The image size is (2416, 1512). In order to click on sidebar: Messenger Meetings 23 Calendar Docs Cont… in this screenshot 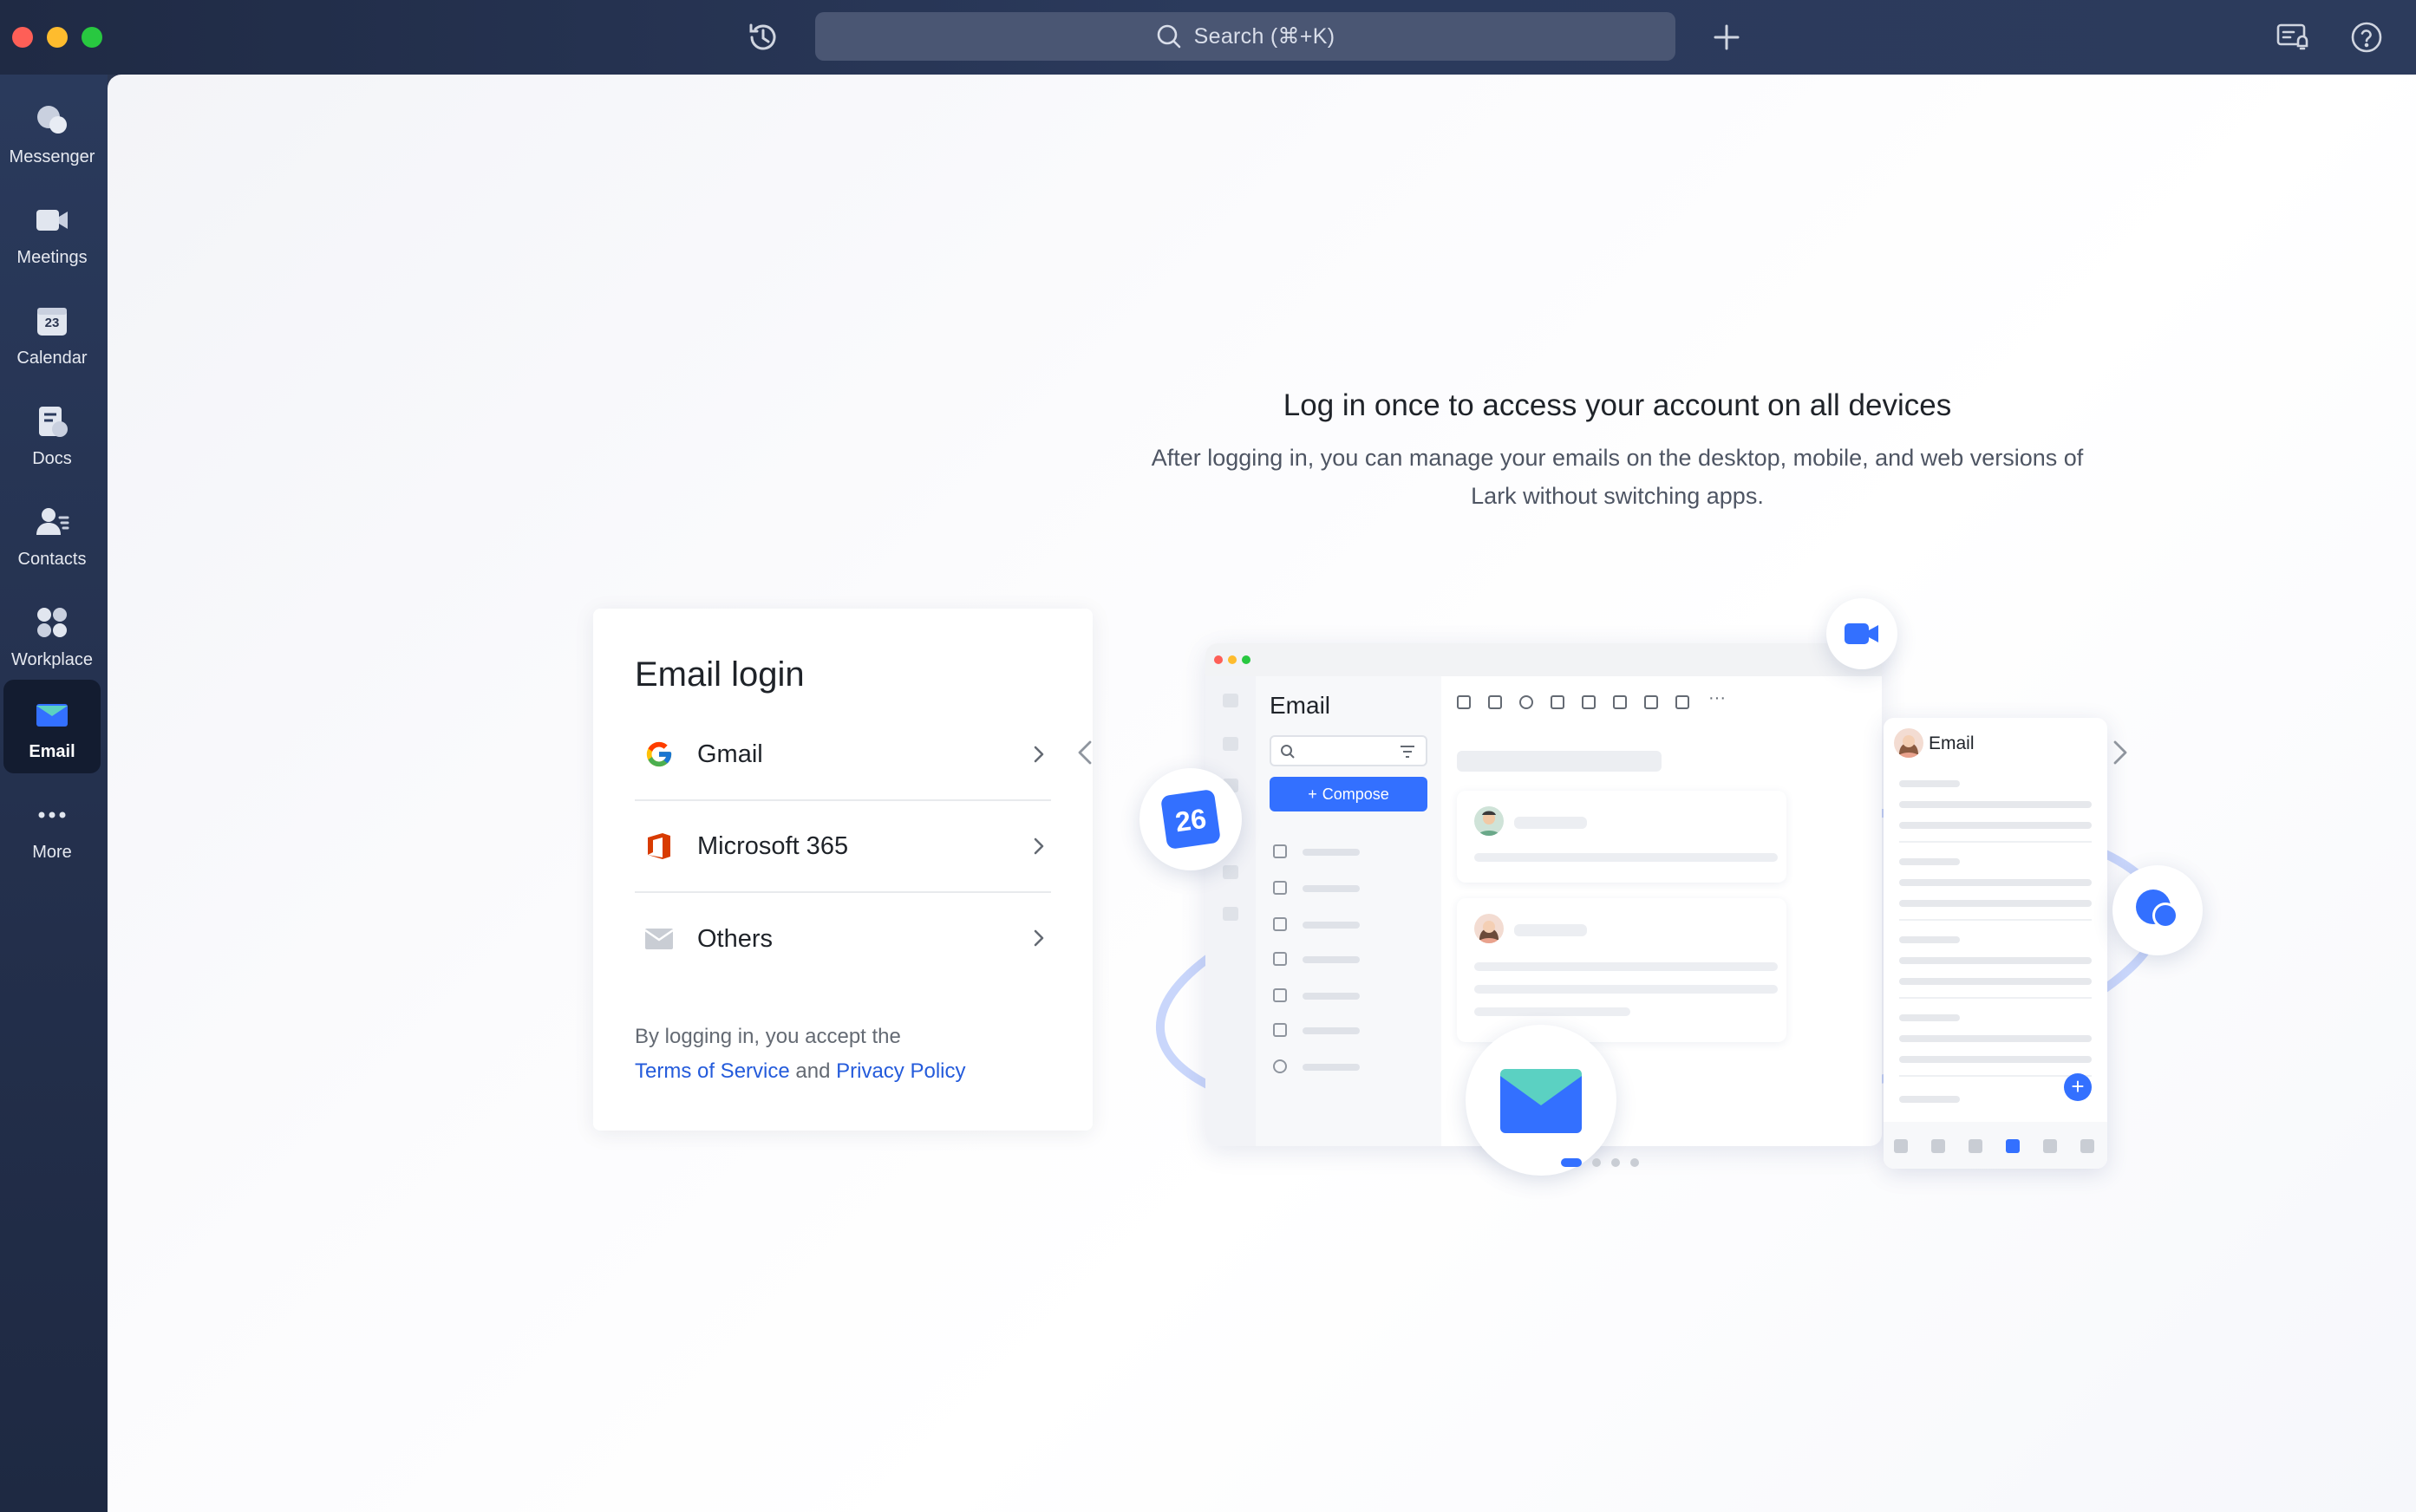, I will do `click(54, 794)`.